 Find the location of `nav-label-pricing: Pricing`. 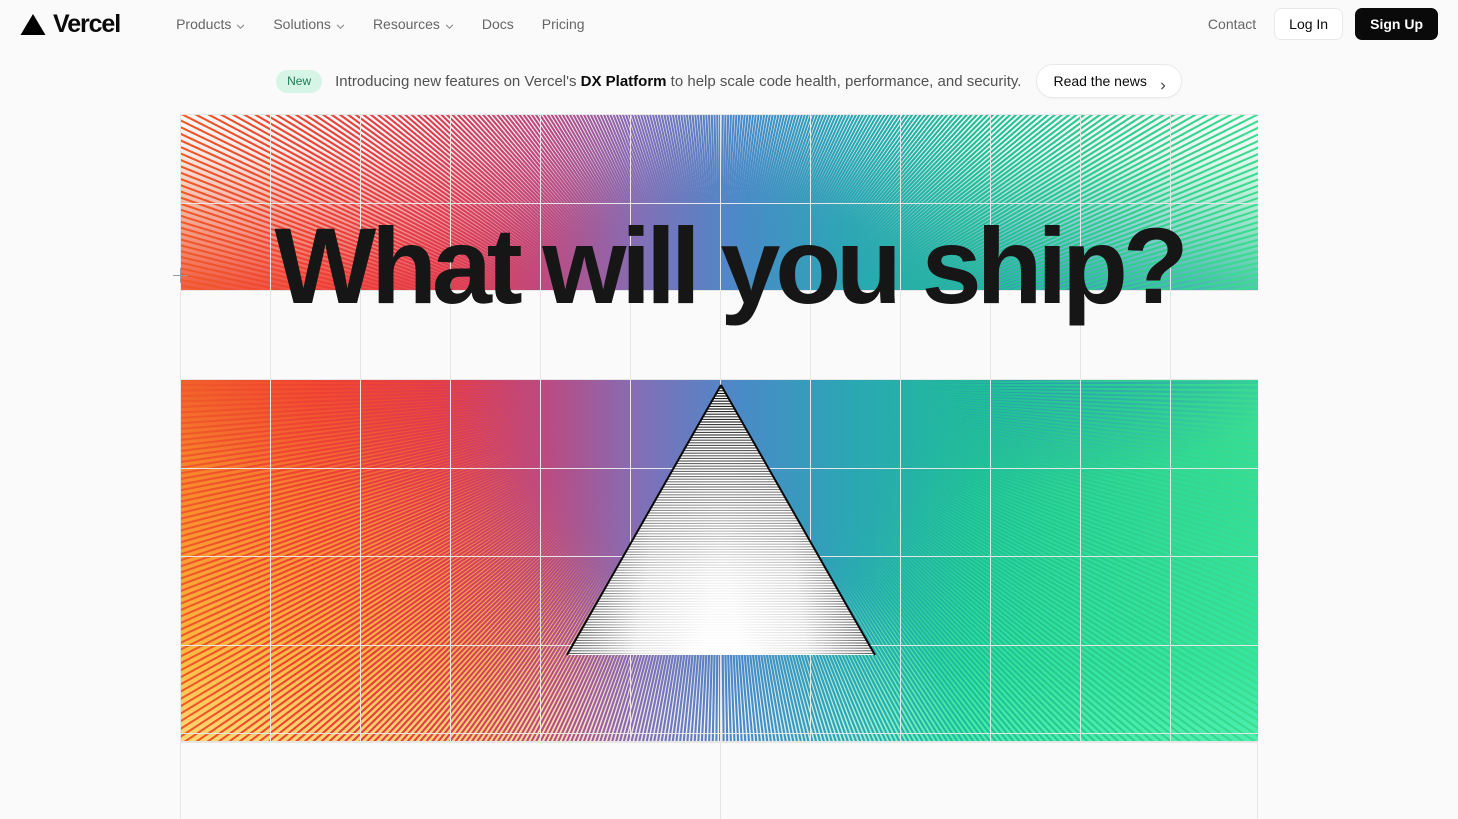

nav-label-pricing: Pricing is located at coordinates (563, 24).